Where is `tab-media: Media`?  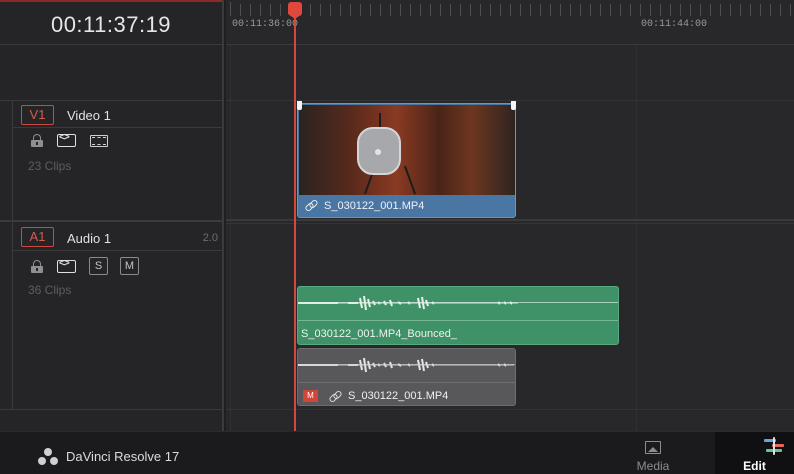 tab-media: Media is located at coordinates (653, 453).